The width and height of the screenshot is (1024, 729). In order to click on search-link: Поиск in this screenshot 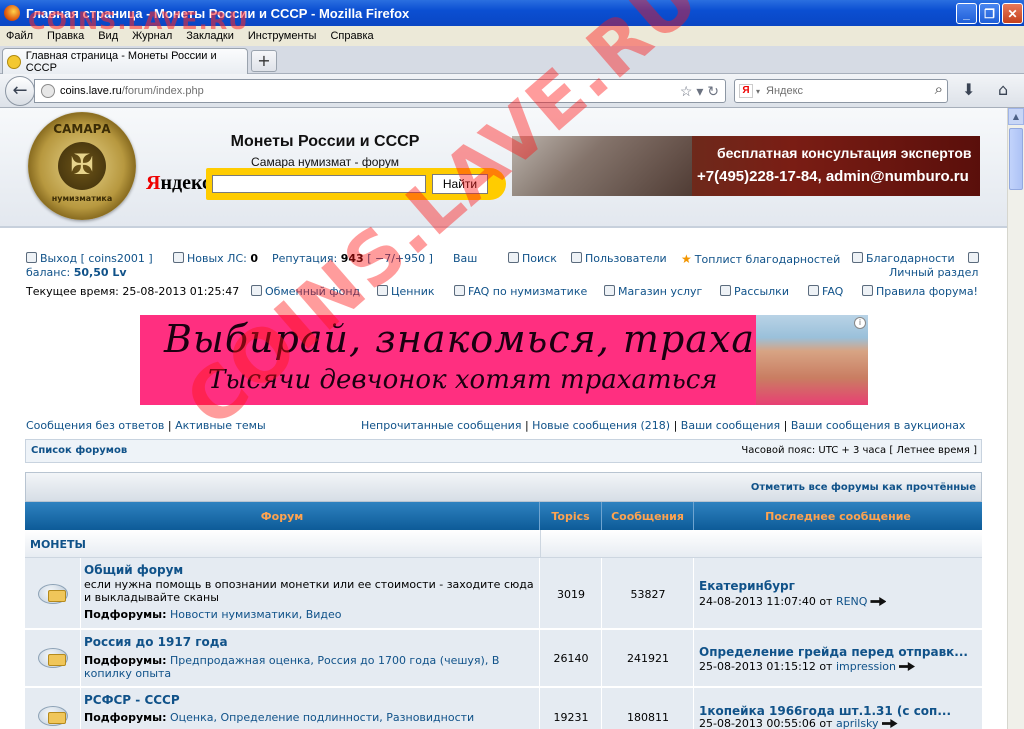, I will do `click(532, 258)`.